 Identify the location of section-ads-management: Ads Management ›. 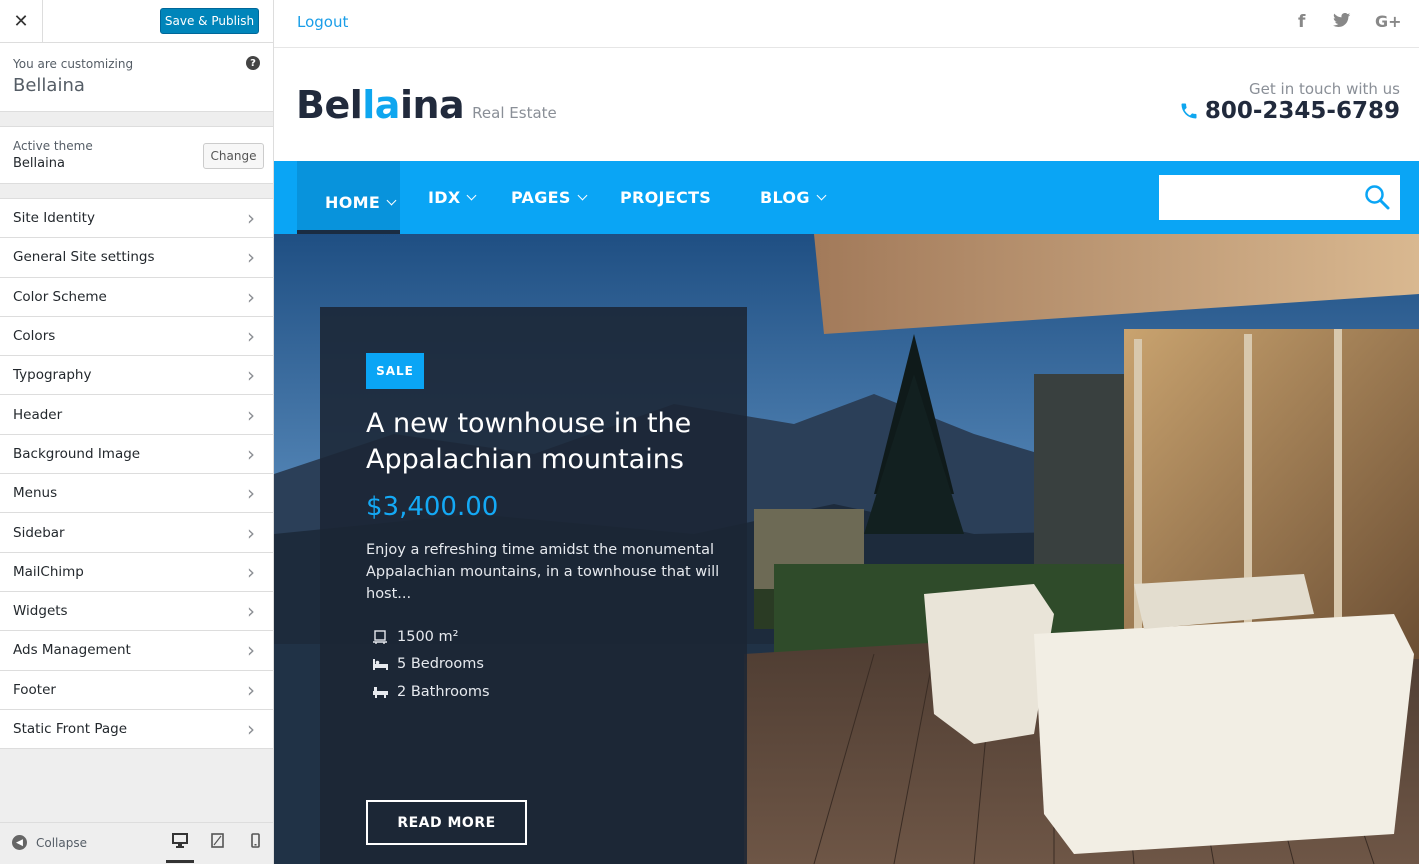
(136, 651).